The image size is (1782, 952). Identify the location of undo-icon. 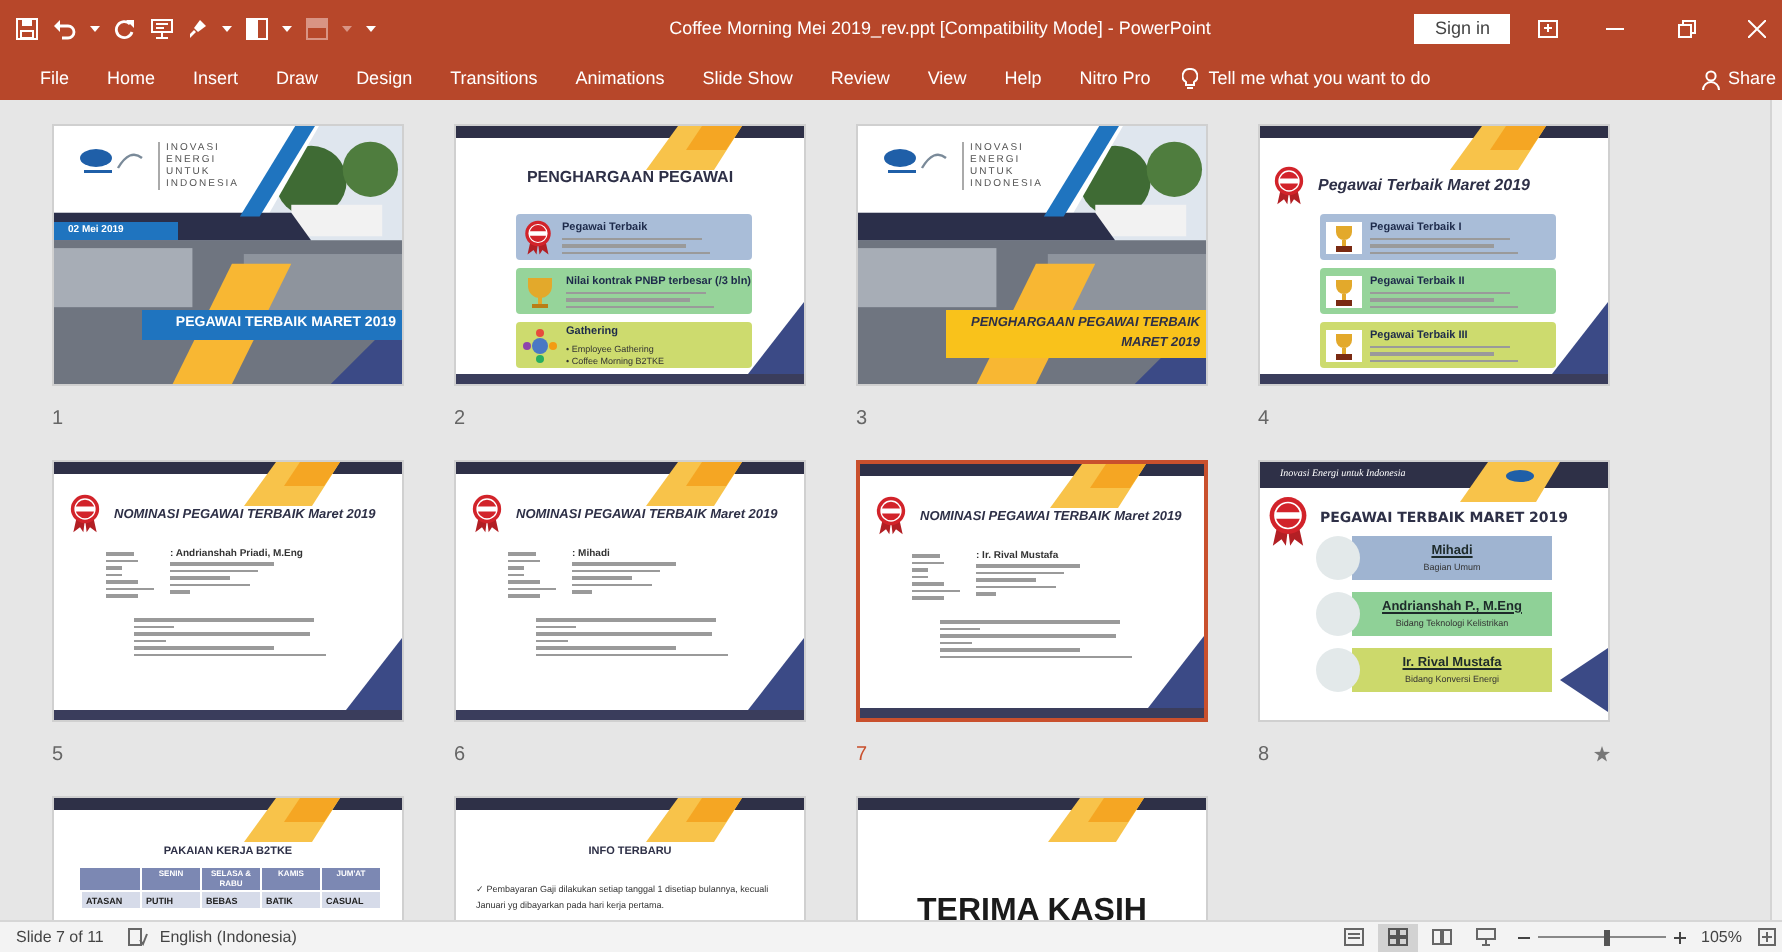
(64, 29).